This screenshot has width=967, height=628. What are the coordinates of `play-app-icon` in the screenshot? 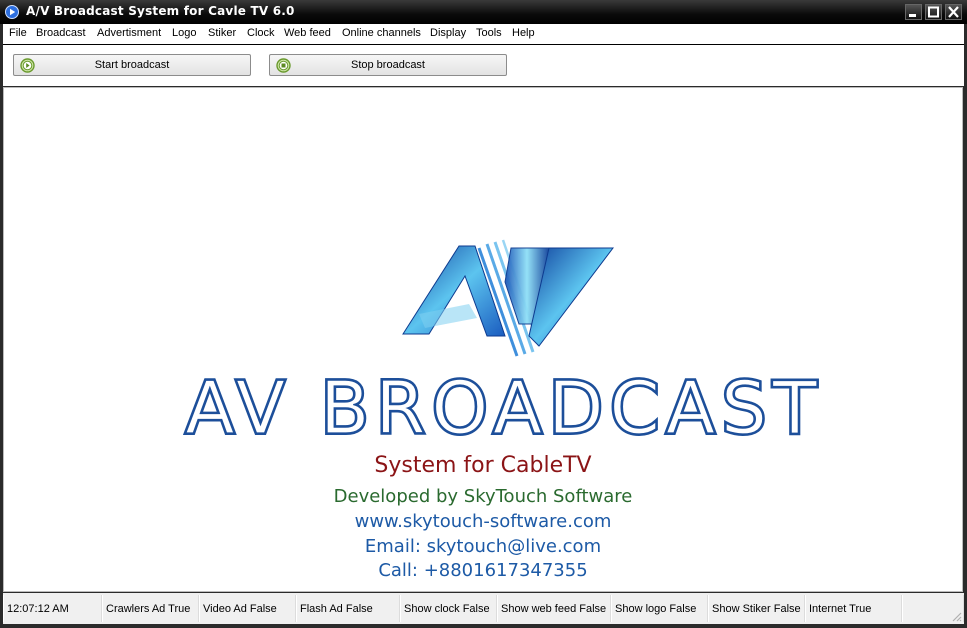 It's located at (12, 12).